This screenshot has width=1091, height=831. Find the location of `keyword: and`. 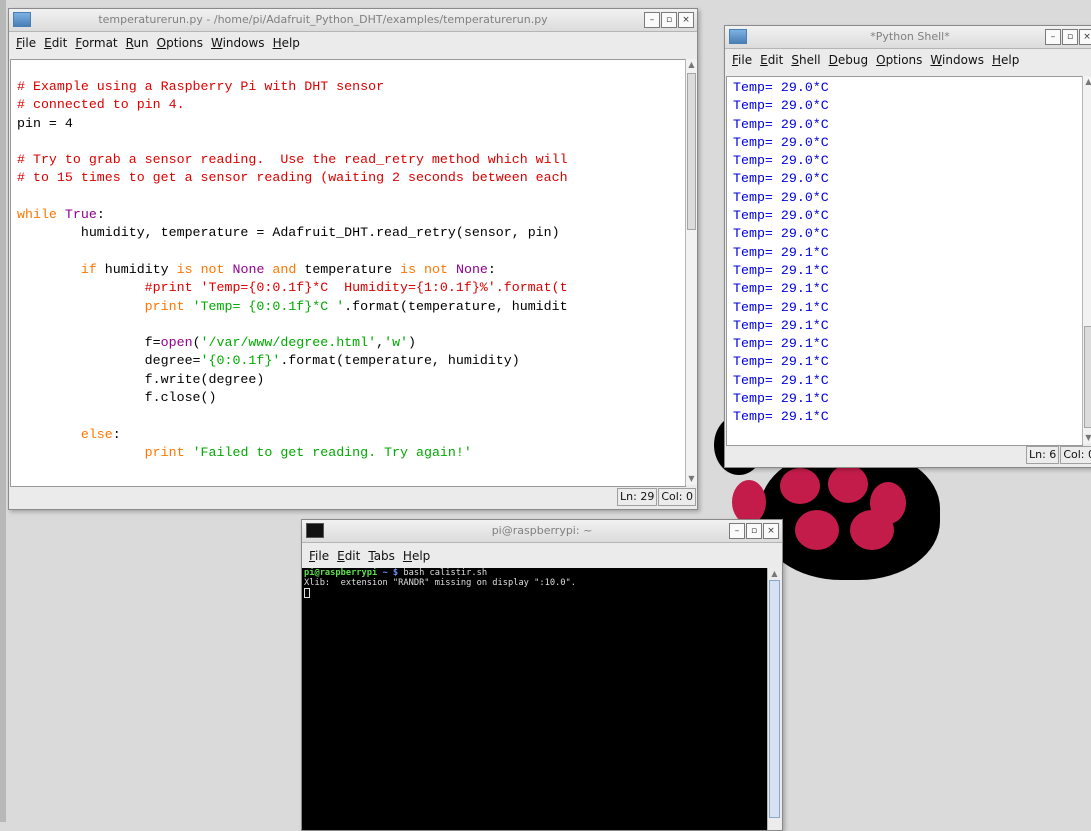

keyword: and is located at coordinates (284, 269).